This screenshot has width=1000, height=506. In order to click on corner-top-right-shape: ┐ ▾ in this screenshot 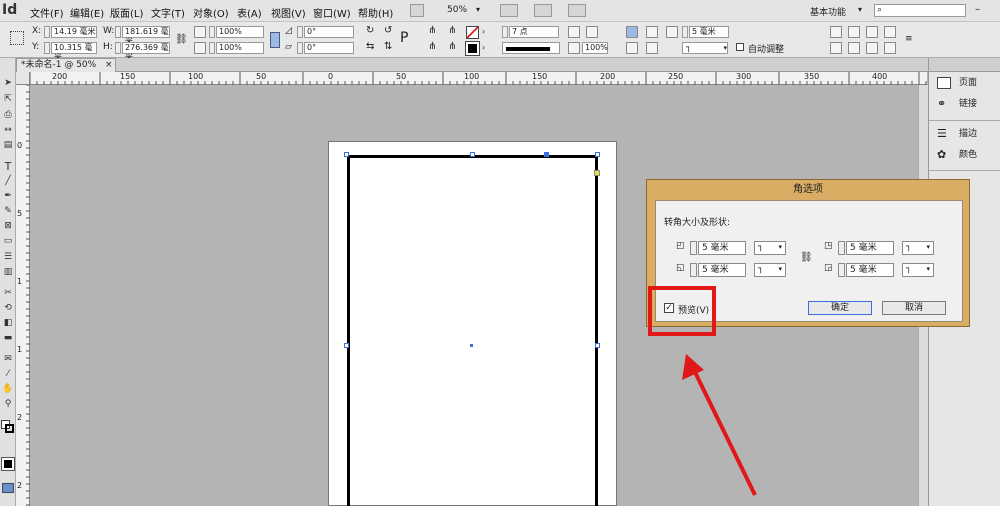, I will do `click(918, 248)`.